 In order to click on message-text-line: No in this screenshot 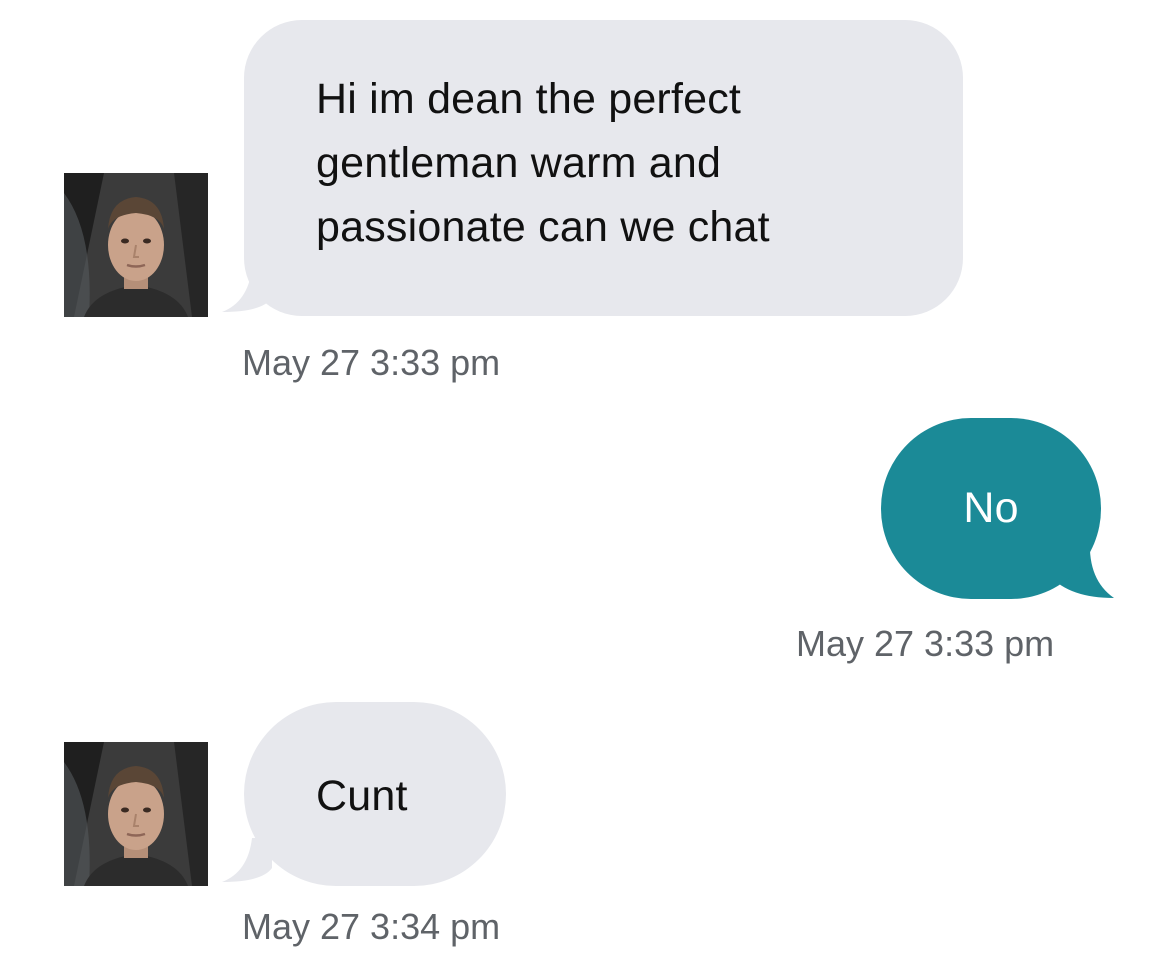, I will do `click(991, 508)`.